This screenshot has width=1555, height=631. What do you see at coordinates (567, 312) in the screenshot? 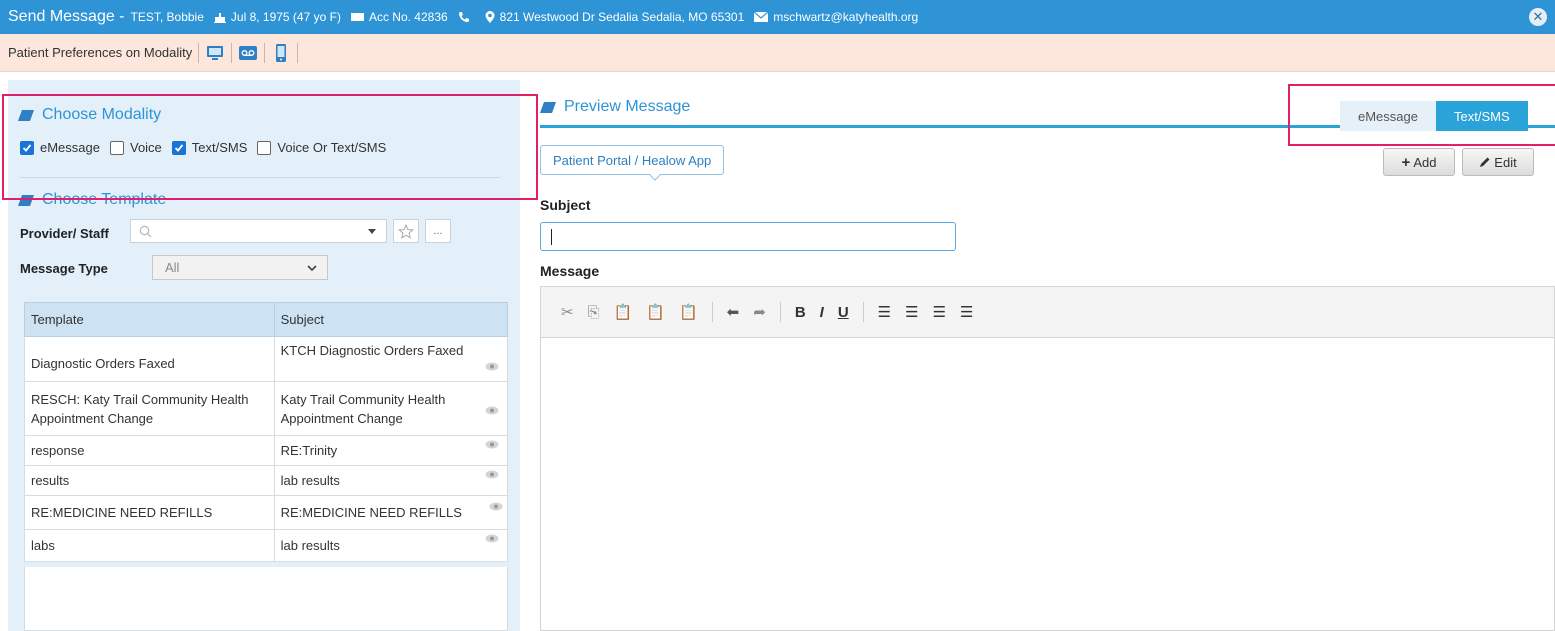
I see `cut-icon: ✂` at bounding box center [567, 312].